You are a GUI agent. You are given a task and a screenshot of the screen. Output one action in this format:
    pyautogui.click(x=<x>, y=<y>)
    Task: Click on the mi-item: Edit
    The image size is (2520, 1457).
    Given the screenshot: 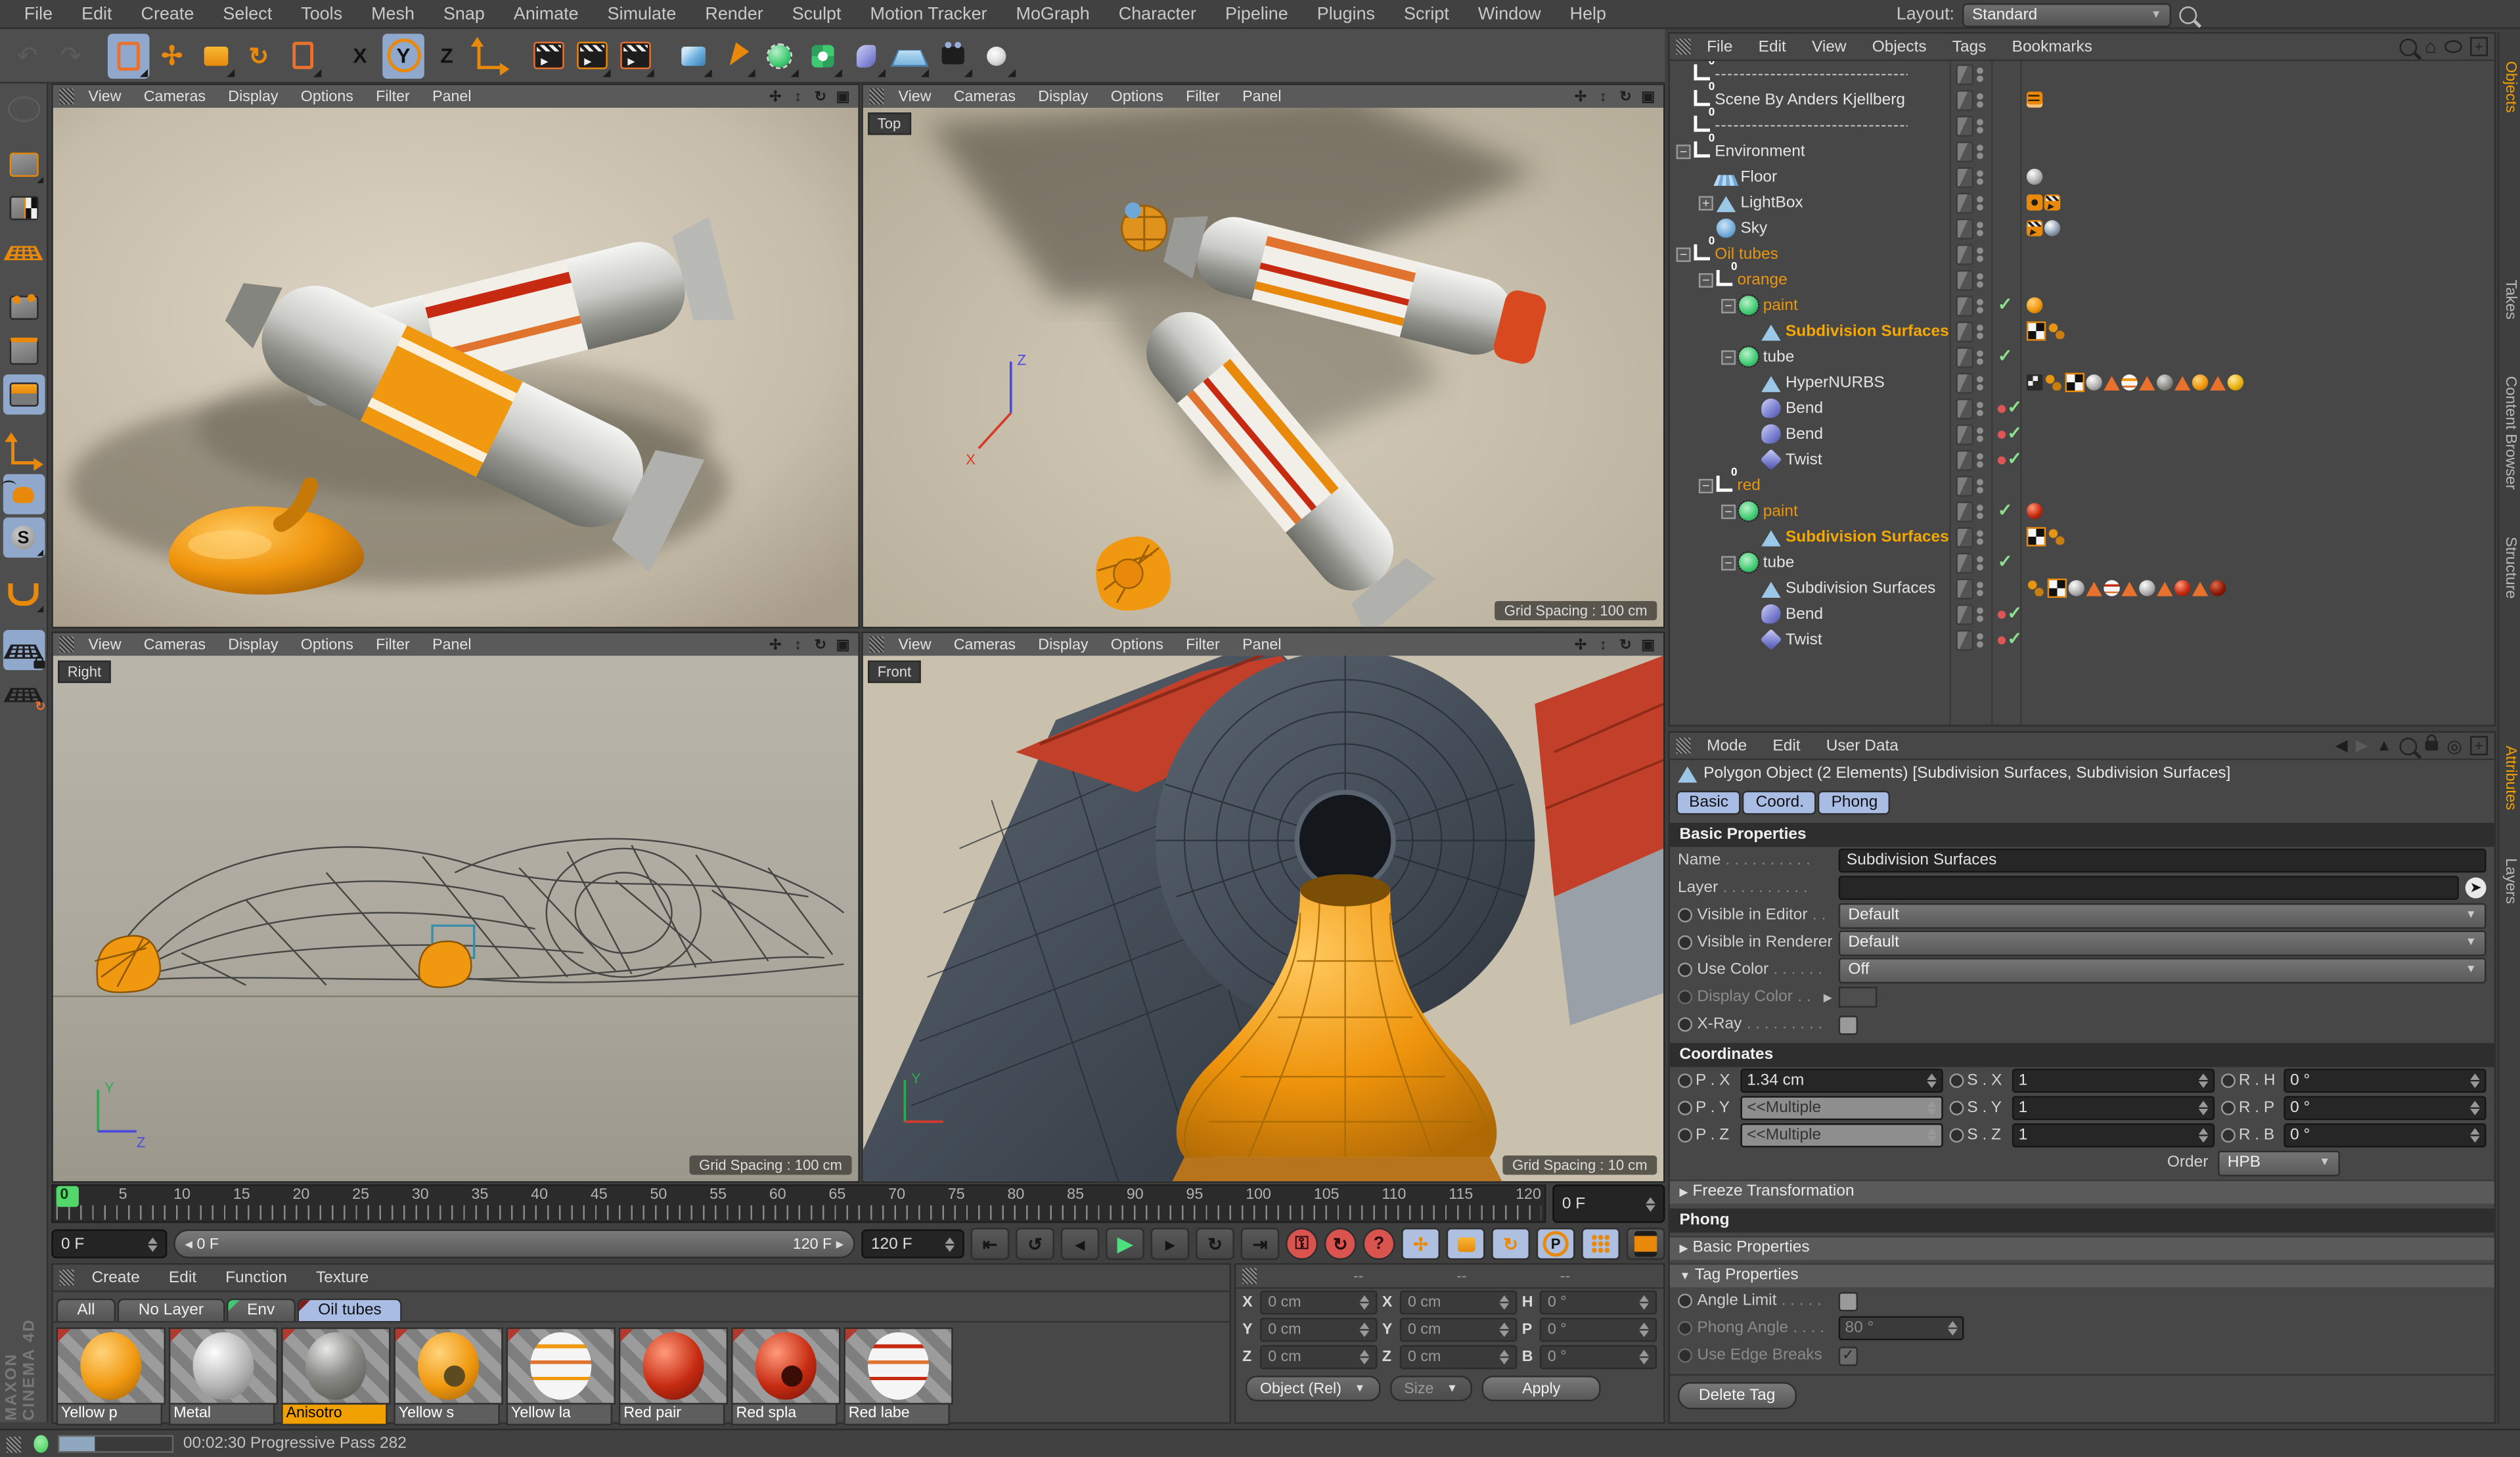 What is the action you would take?
    pyautogui.click(x=1786, y=746)
    